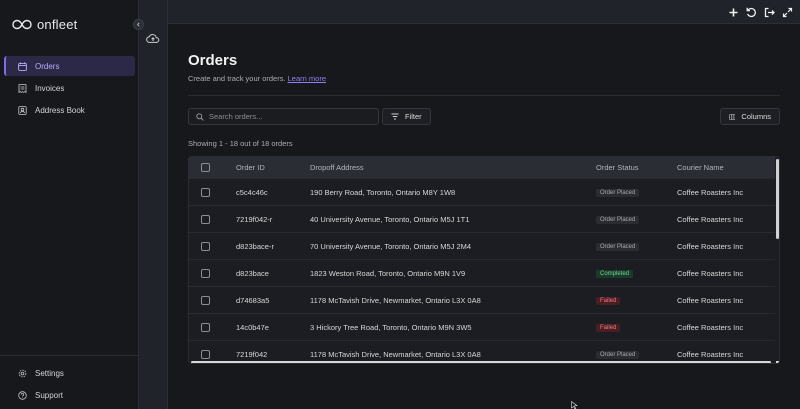 Image resolution: width=800 pixels, height=409 pixels. What do you see at coordinates (49, 373) in the screenshot?
I see `sidebar-item-label: Settings` at bounding box center [49, 373].